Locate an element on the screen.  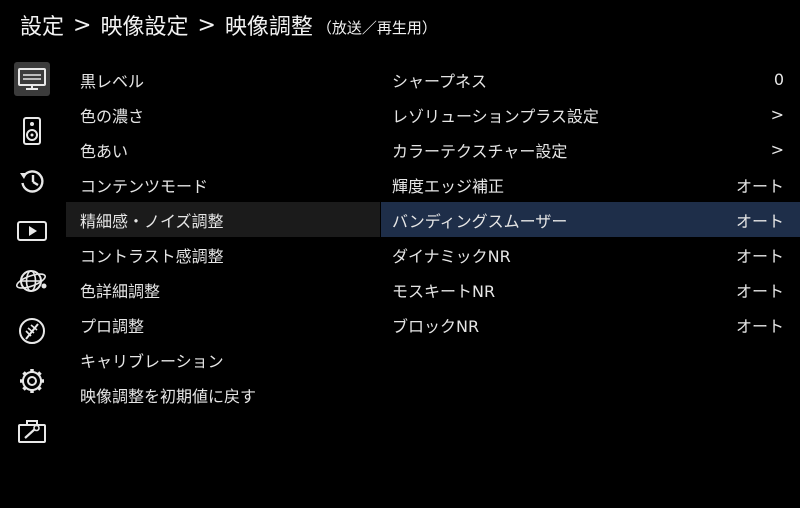
antenna-icon is located at coordinates (32, 331).